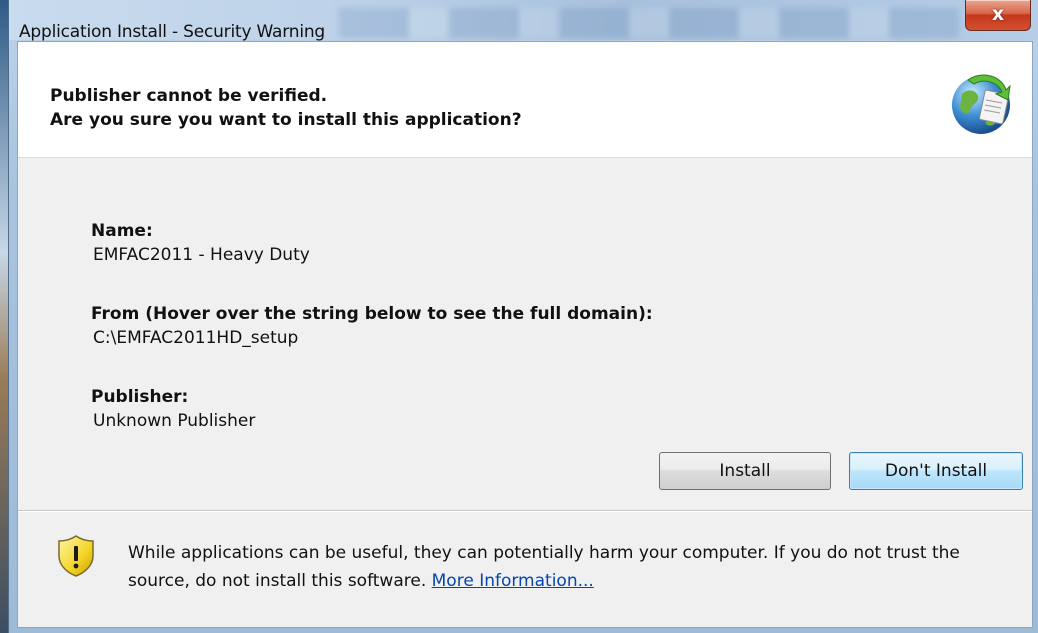 The image size is (1038, 633). Describe the element at coordinates (122, 231) in the screenshot. I see `name-label: Name:` at that location.